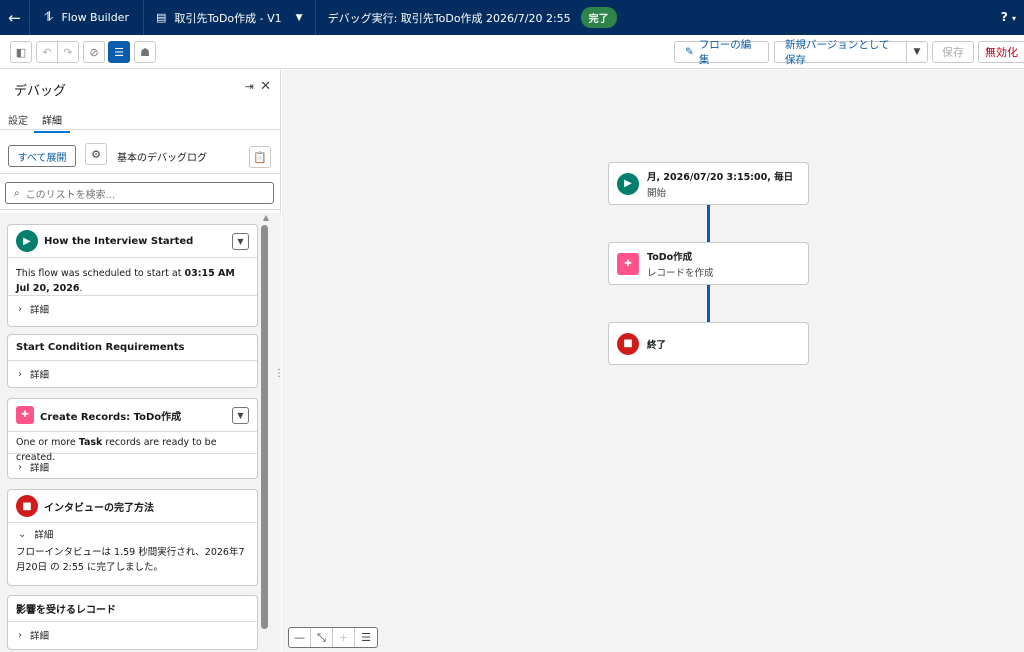  I want to click on help-icon: ?, so click(1004, 17).